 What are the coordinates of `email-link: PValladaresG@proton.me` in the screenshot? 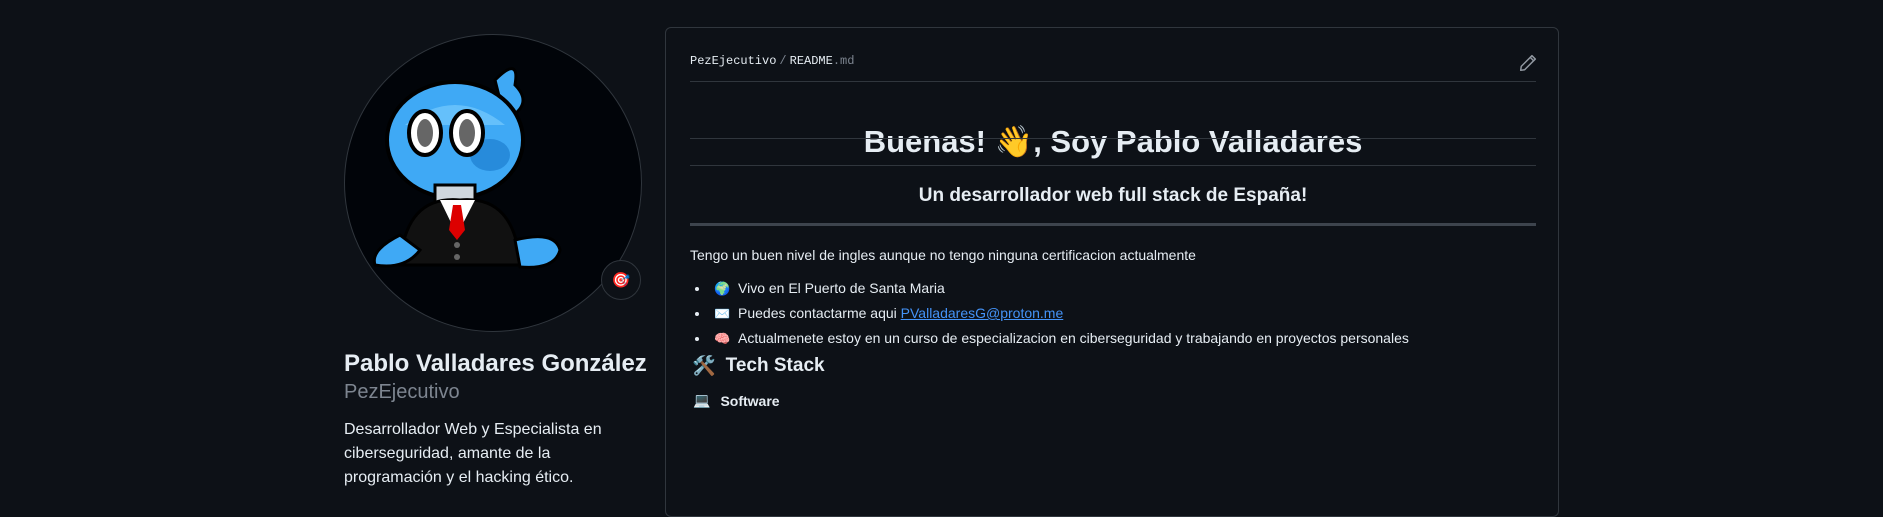 It's located at (982, 313).